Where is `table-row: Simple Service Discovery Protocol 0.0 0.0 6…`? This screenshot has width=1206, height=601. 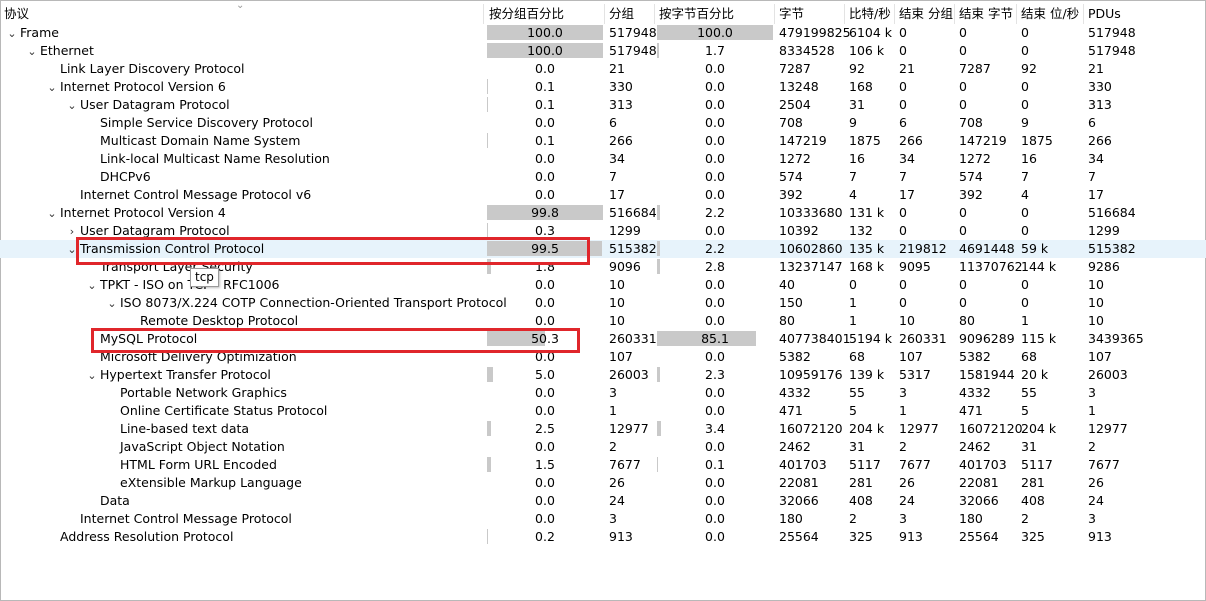 table-row: Simple Service Discovery Protocol 0.0 0.0 6… is located at coordinates (603, 123).